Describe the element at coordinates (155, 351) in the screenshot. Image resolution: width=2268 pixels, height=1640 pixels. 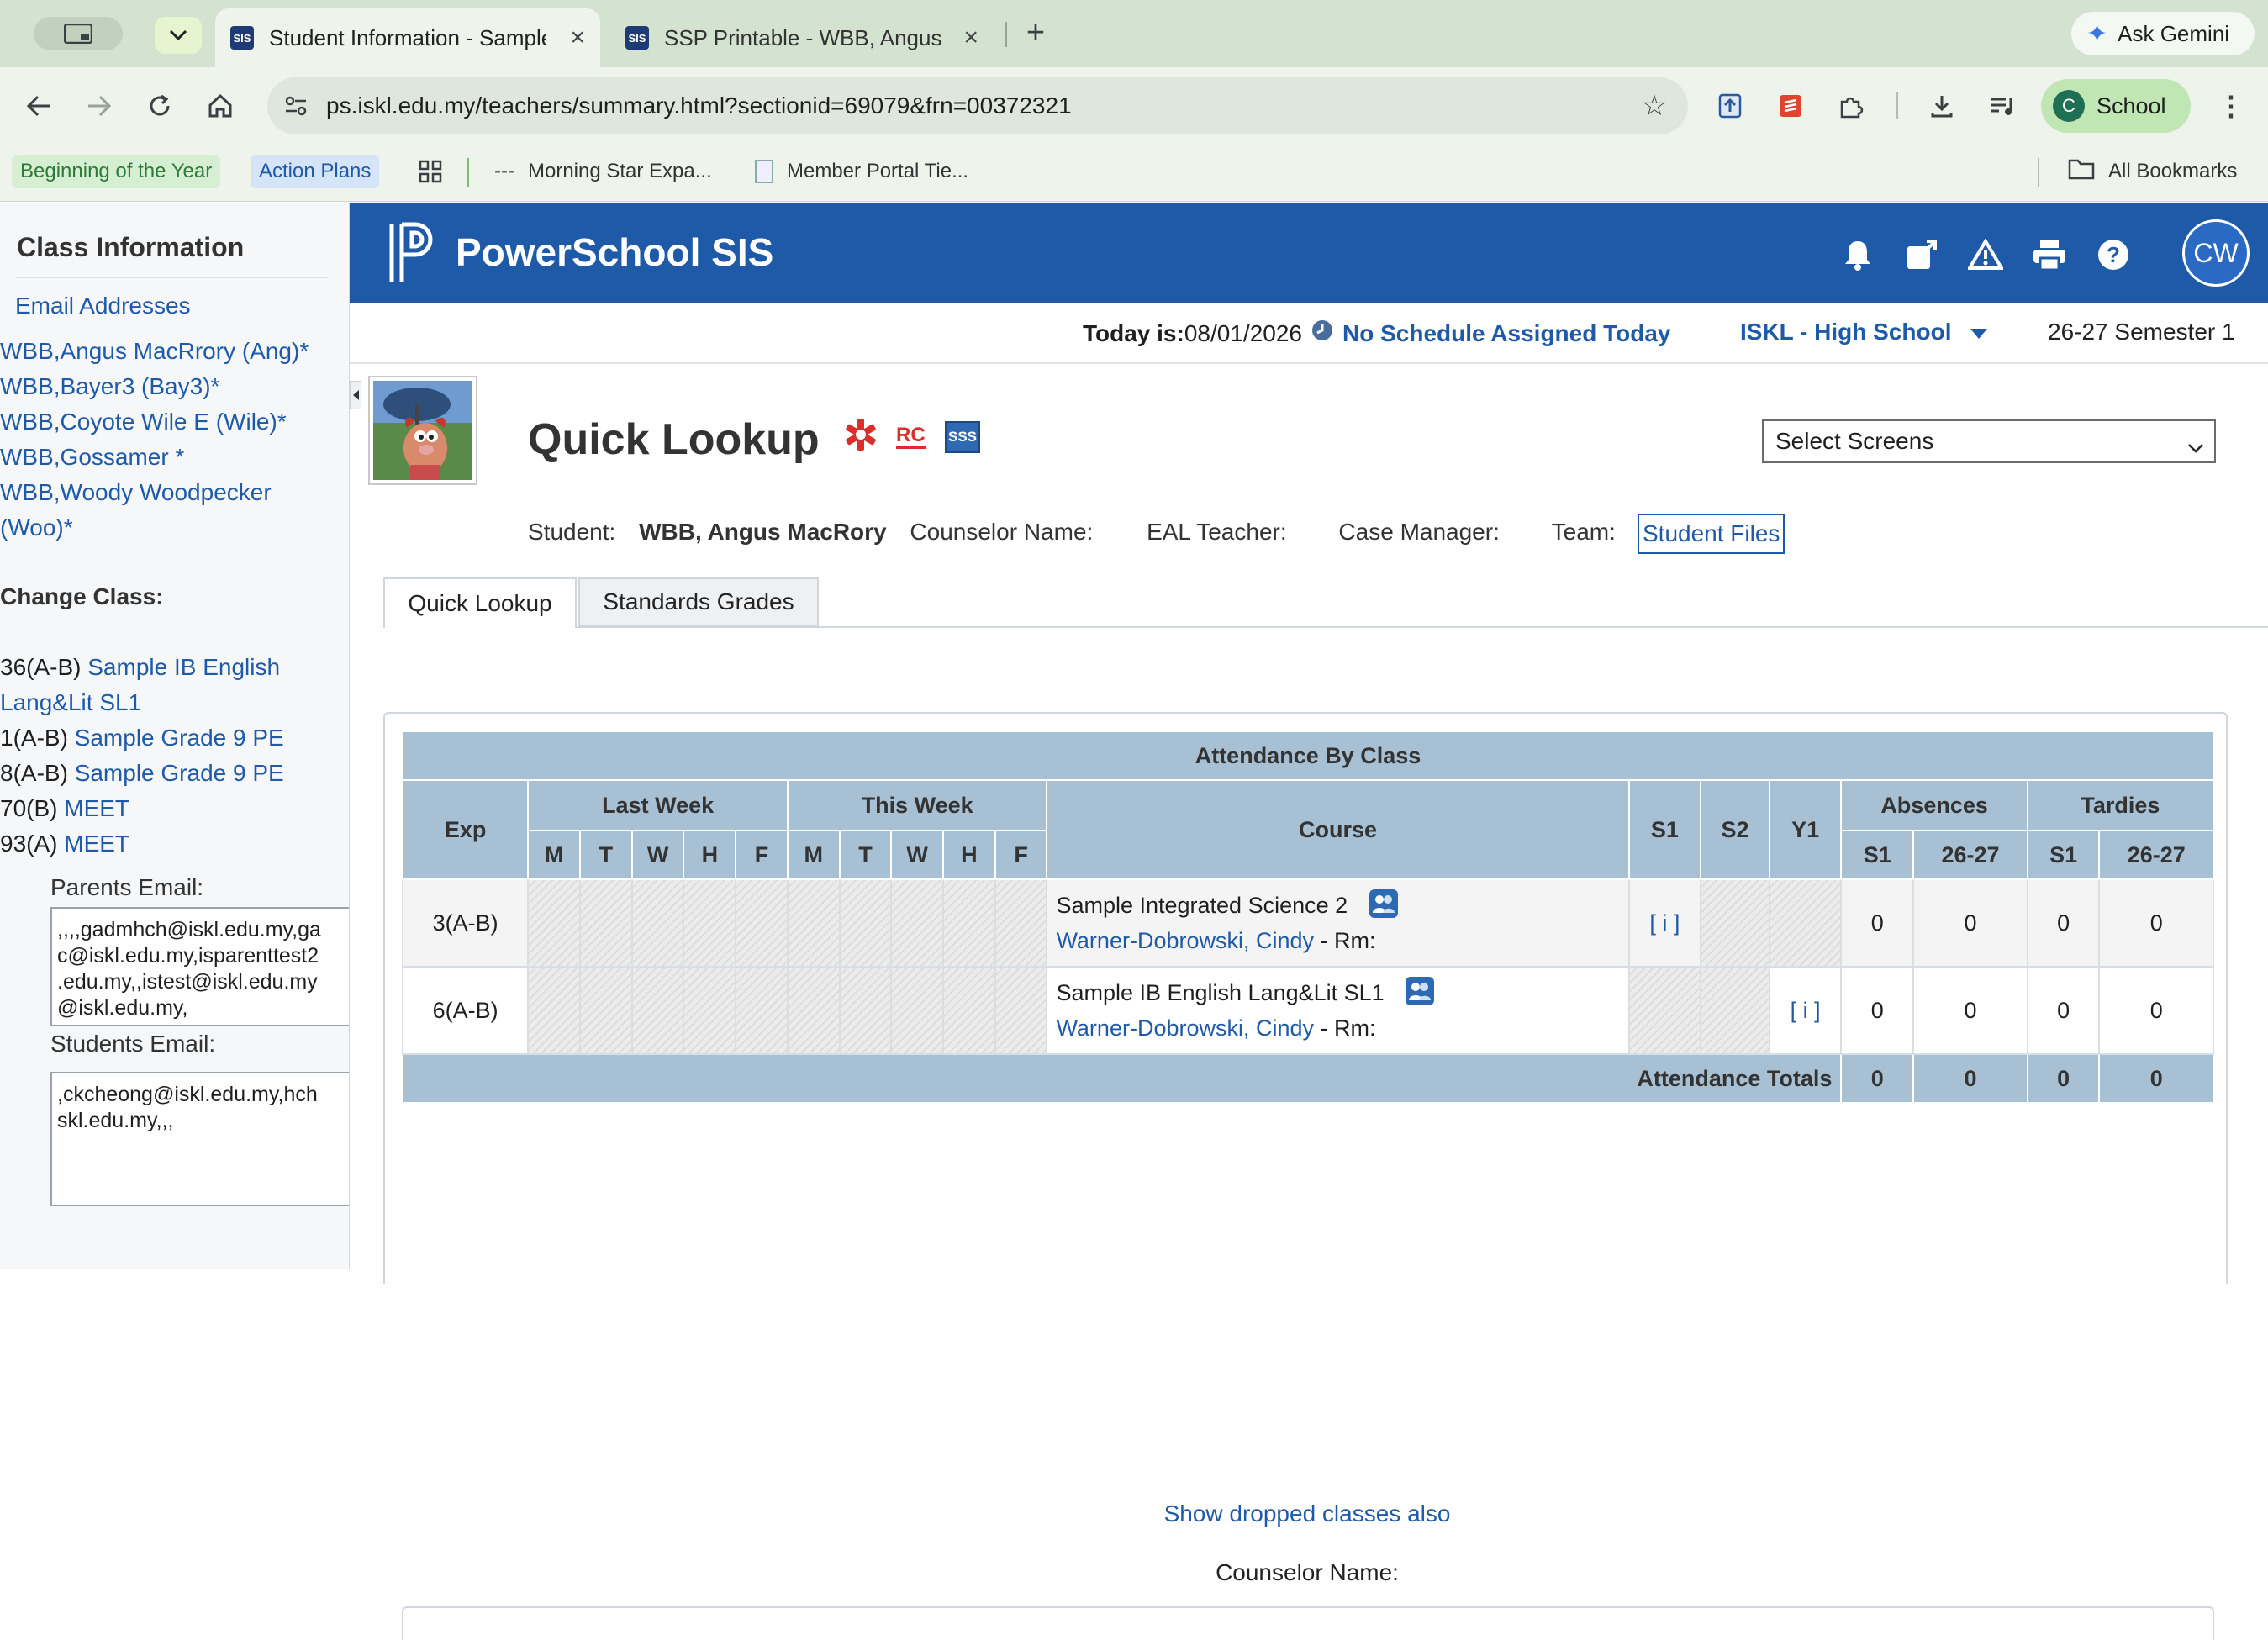
I see `student-link: WBB,Angus MacRrory (Ang)*` at that location.